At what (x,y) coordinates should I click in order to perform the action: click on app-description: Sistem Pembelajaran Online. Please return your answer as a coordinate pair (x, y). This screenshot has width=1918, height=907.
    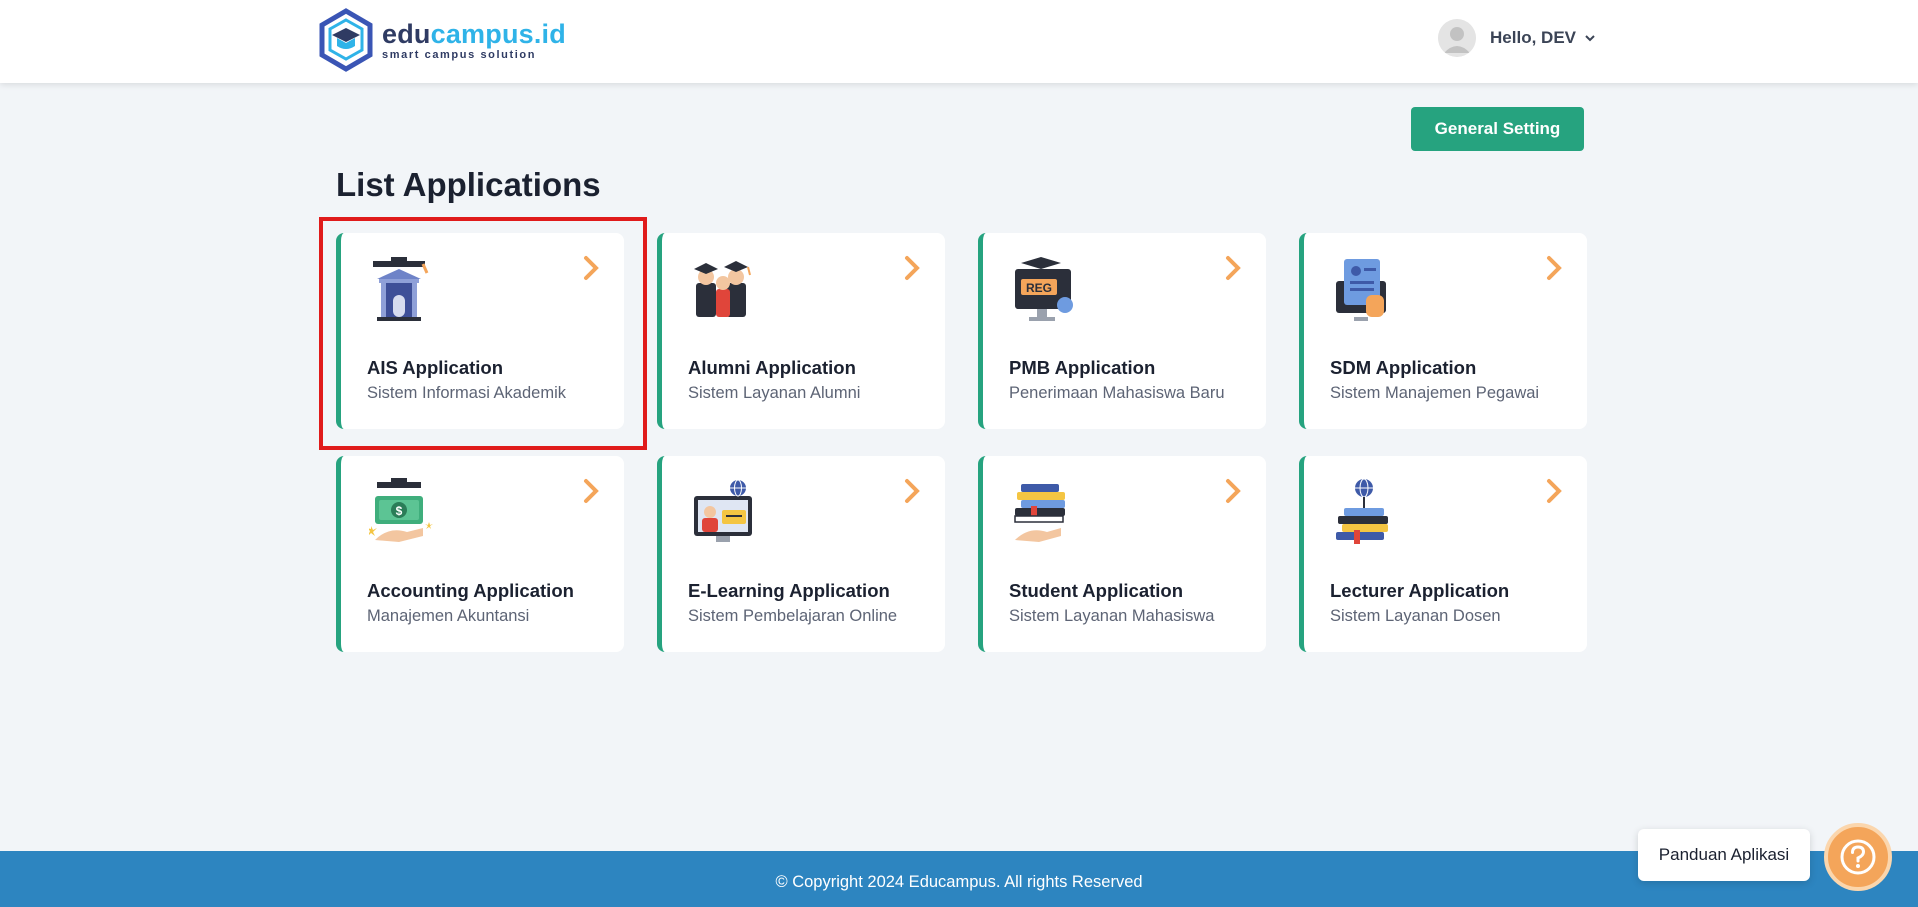
    Looking at the image, I should click on (793, 616).